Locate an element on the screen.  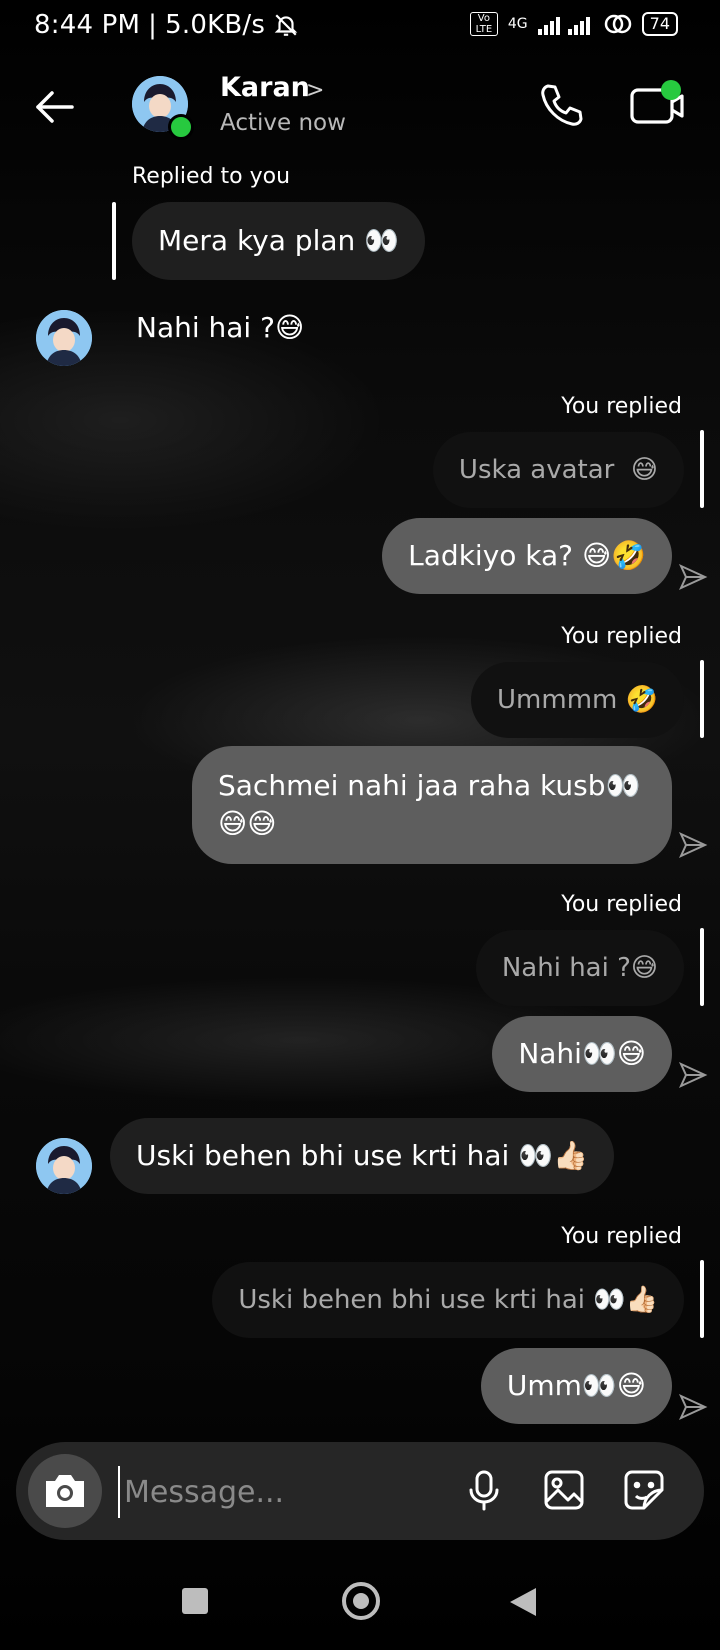
contact-name: Karan is located at coordinates (265, 87).